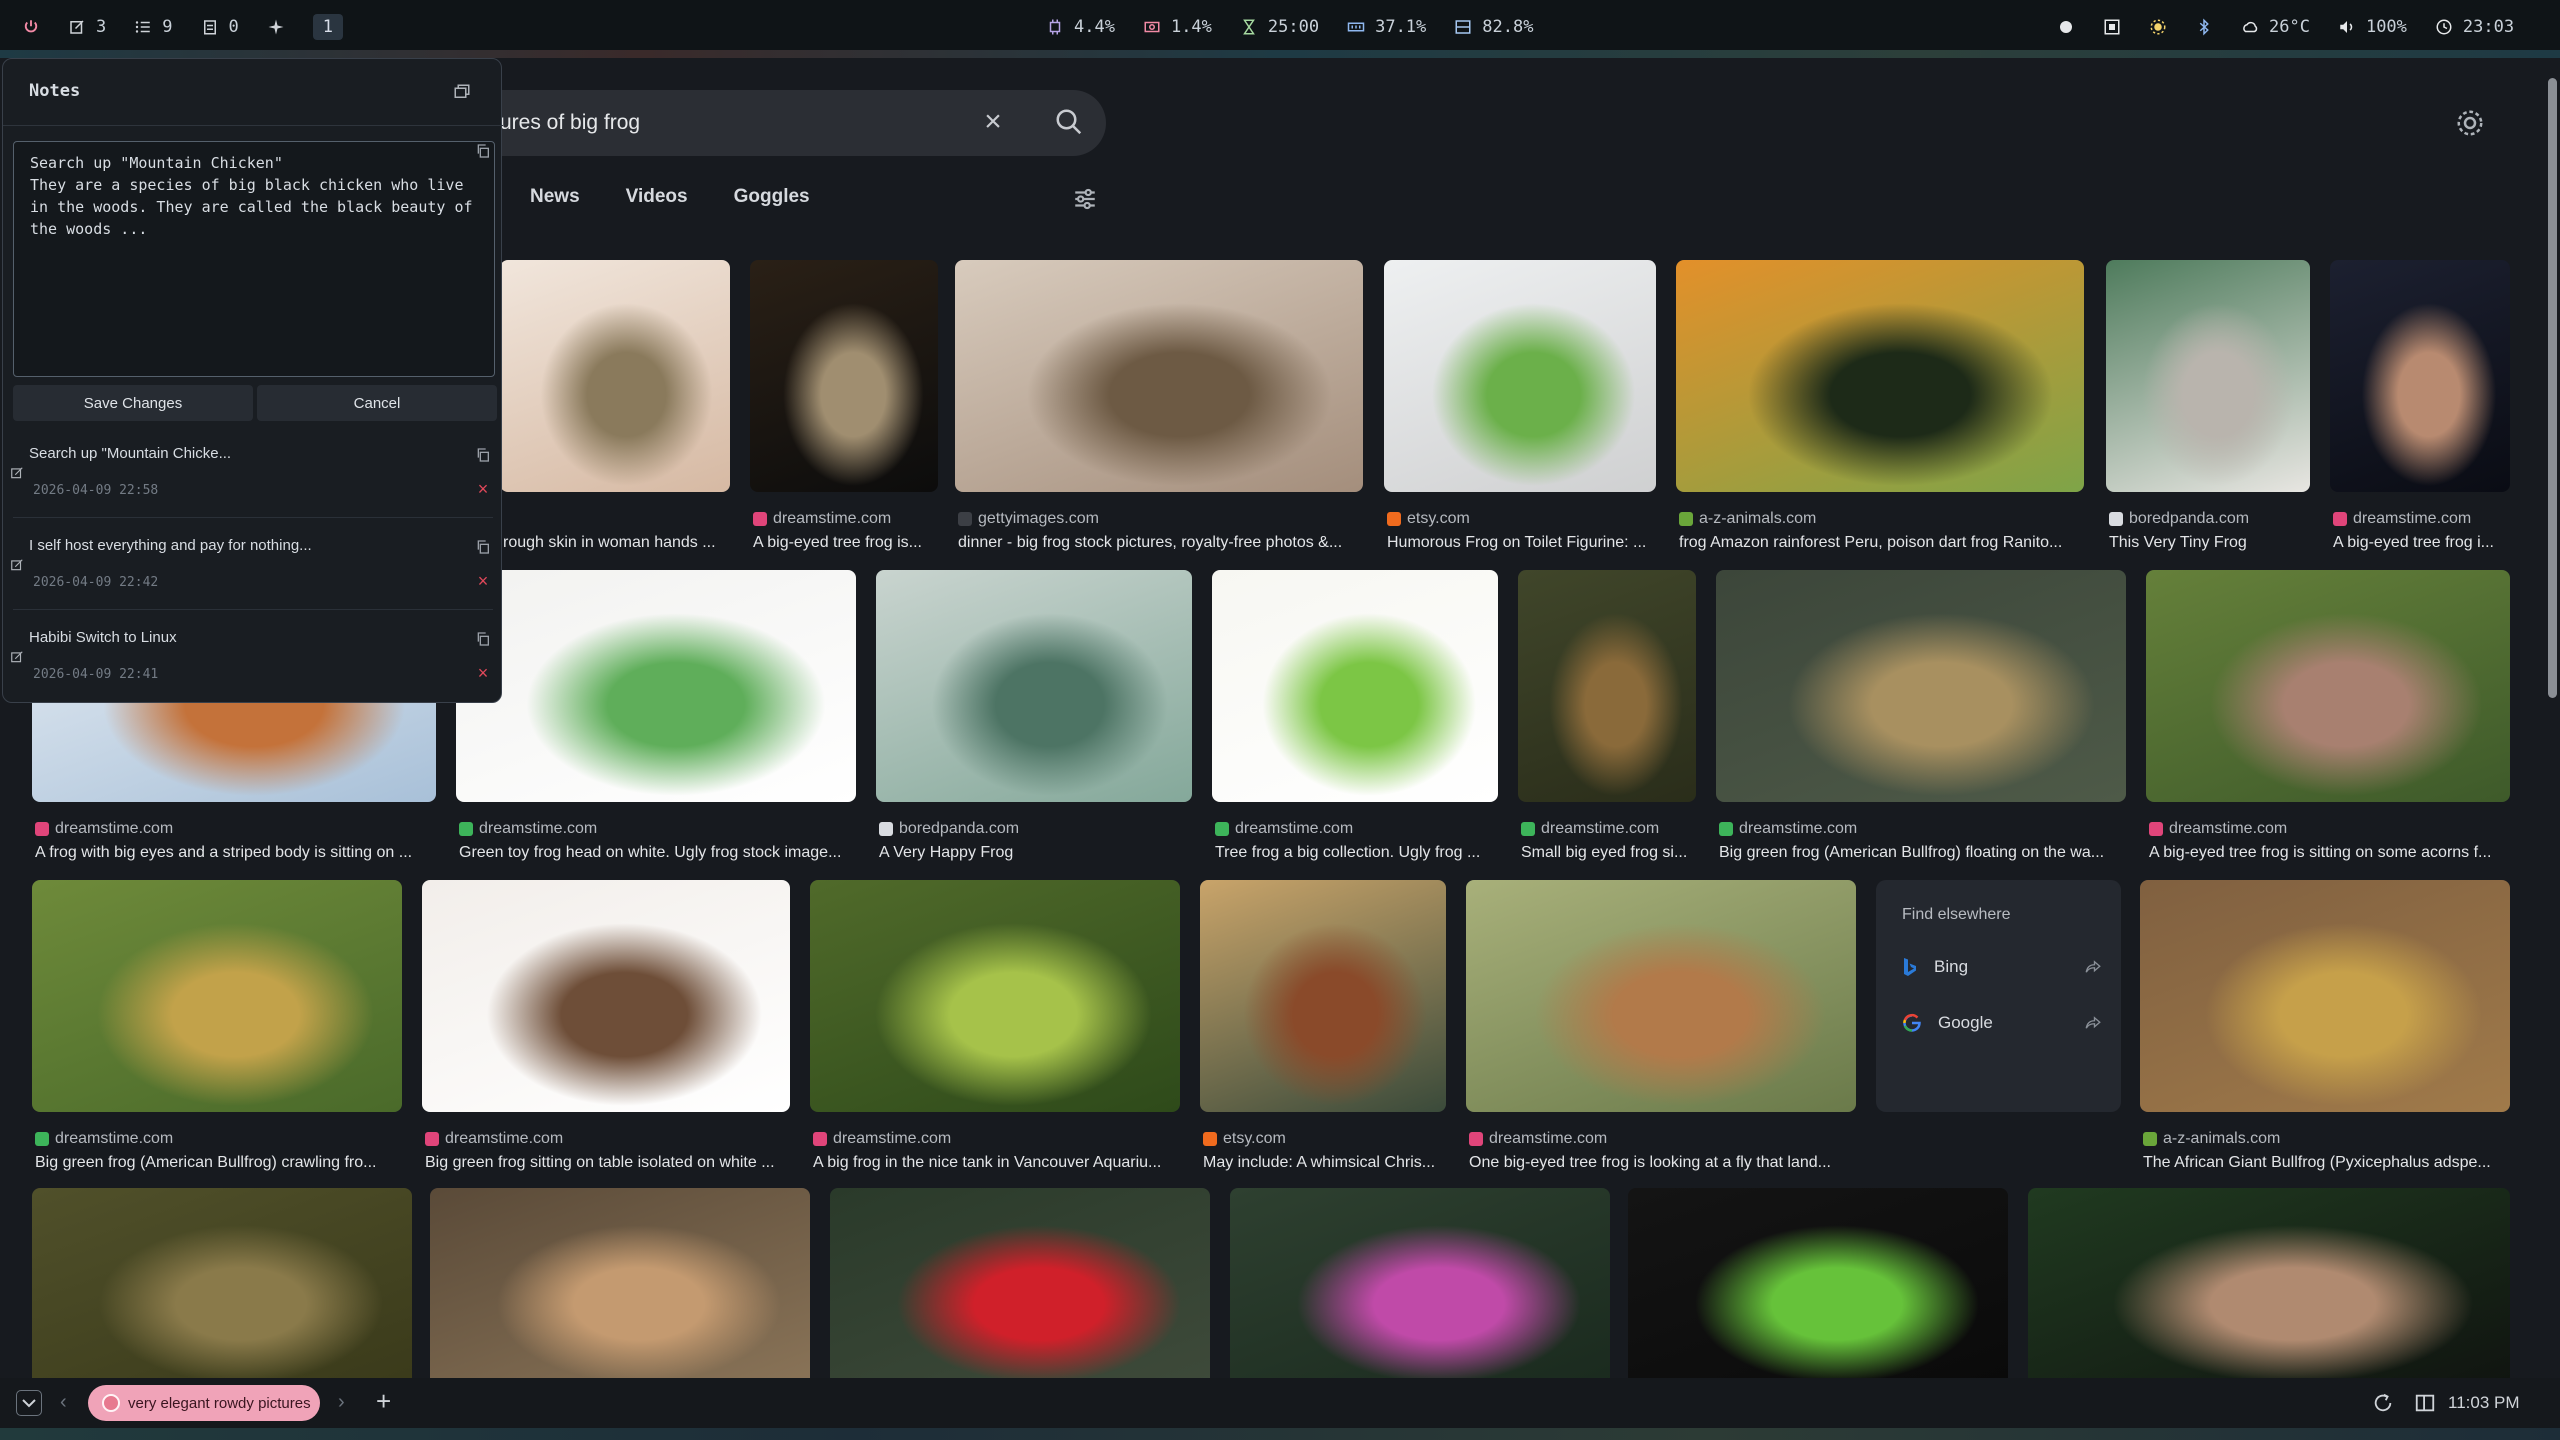  Describe the element at coordinates (220, 27) in the screenshot. I see `left-clipboard: 0` at that location.